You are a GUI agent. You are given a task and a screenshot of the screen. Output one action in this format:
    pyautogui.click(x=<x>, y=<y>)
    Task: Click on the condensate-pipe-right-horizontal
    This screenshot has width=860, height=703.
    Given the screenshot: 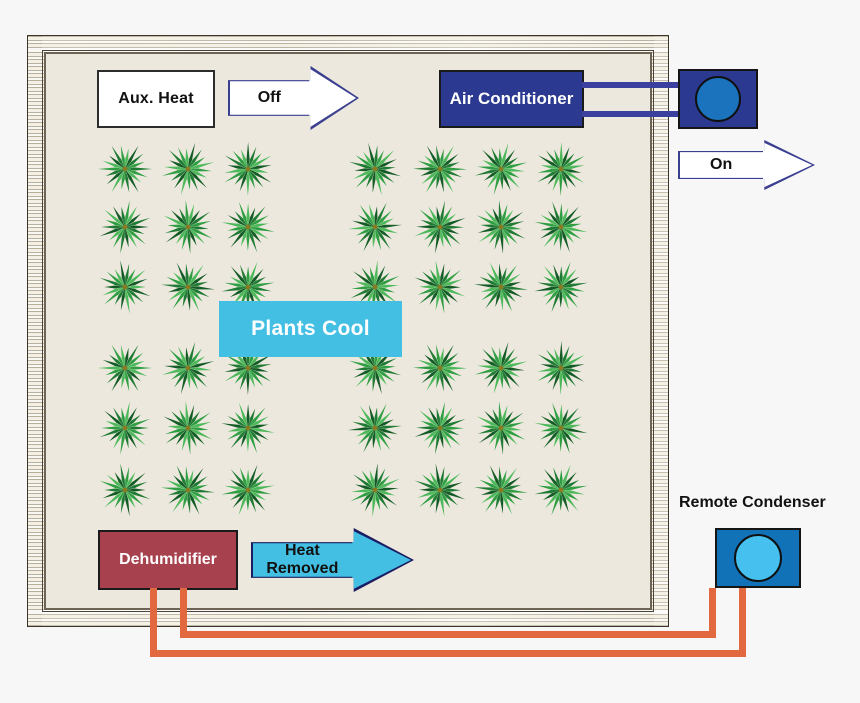 What is the action you would take?
    pyautogui.click(x=448, y=634)
    